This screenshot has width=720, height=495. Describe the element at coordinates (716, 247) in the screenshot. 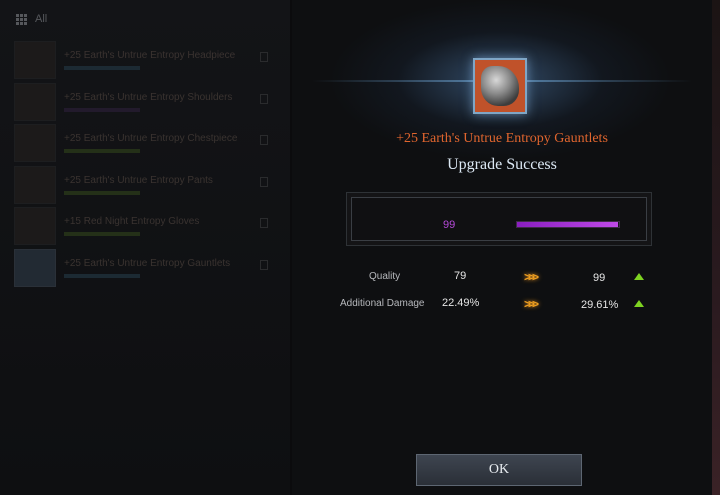

I see `background-art` at that location.